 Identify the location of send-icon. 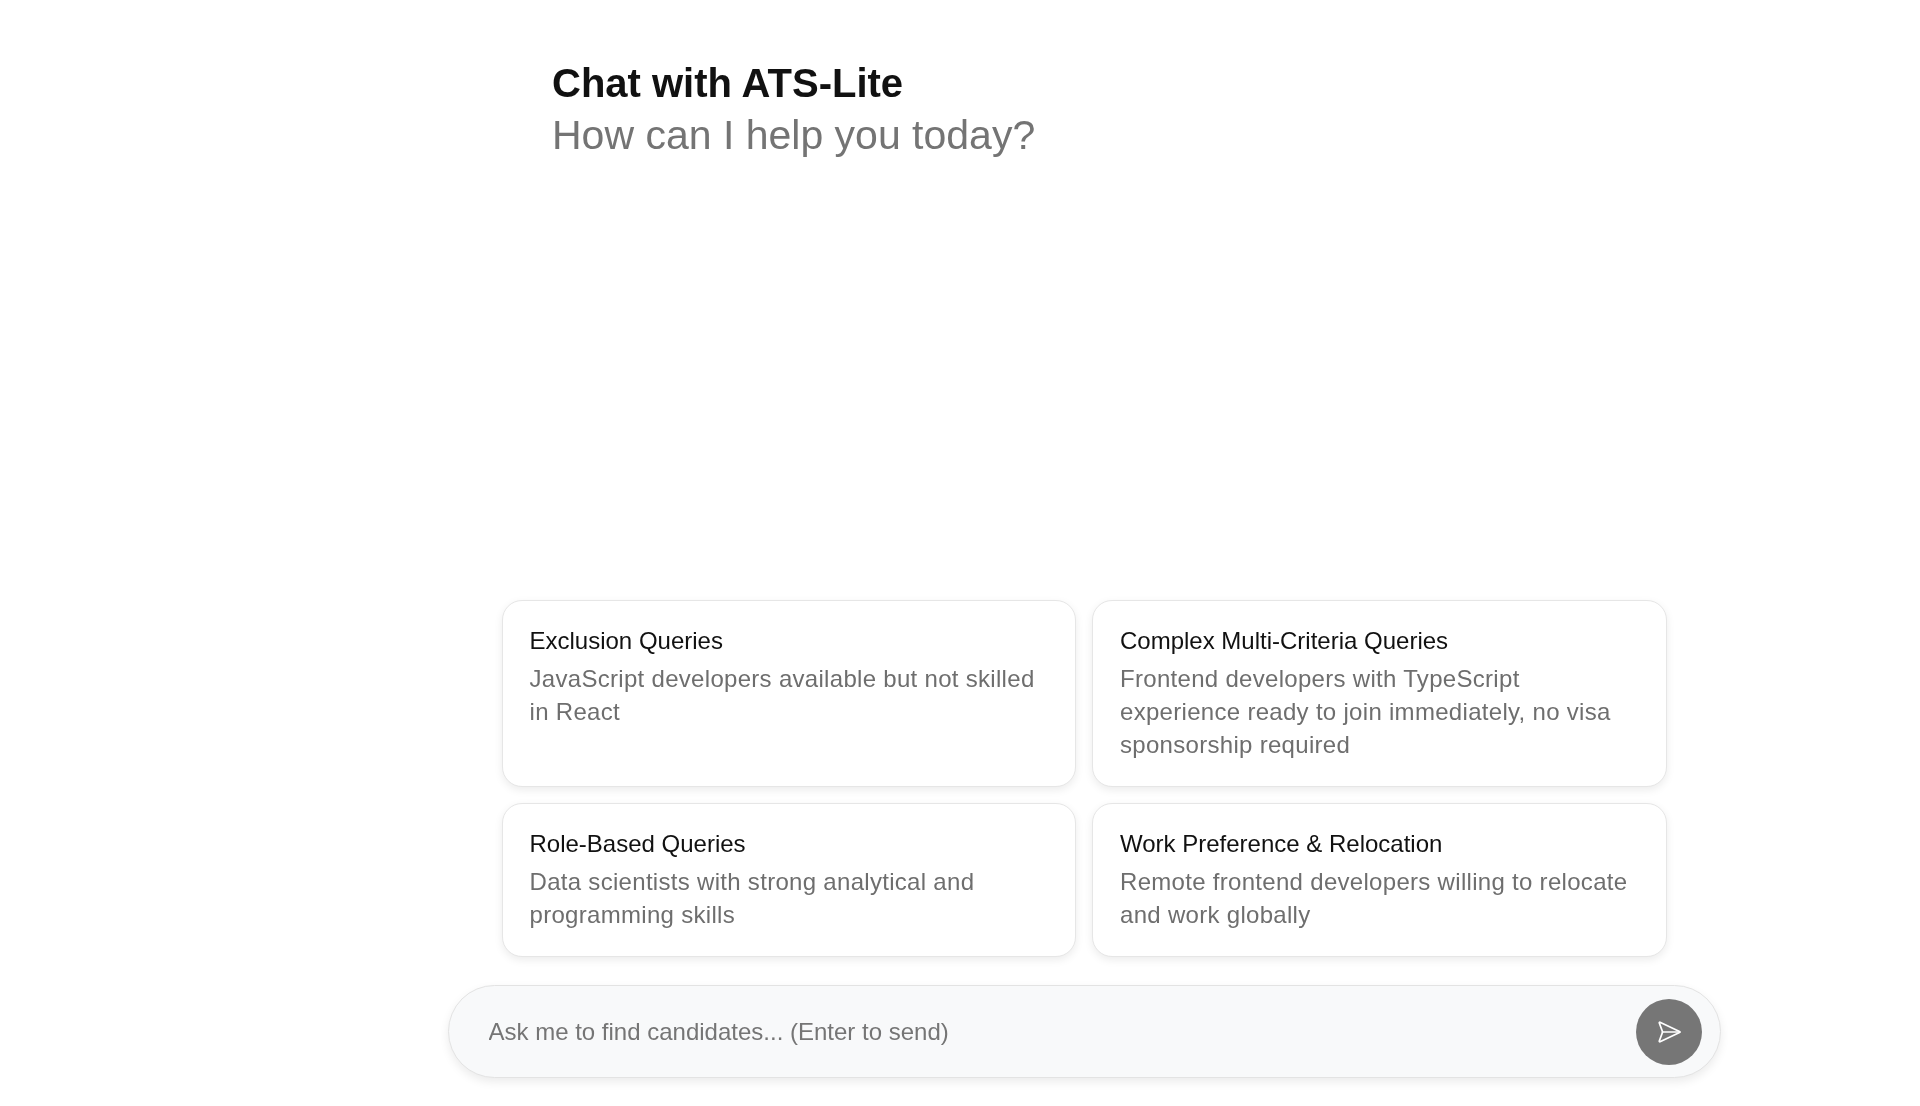
(1668, 1031).